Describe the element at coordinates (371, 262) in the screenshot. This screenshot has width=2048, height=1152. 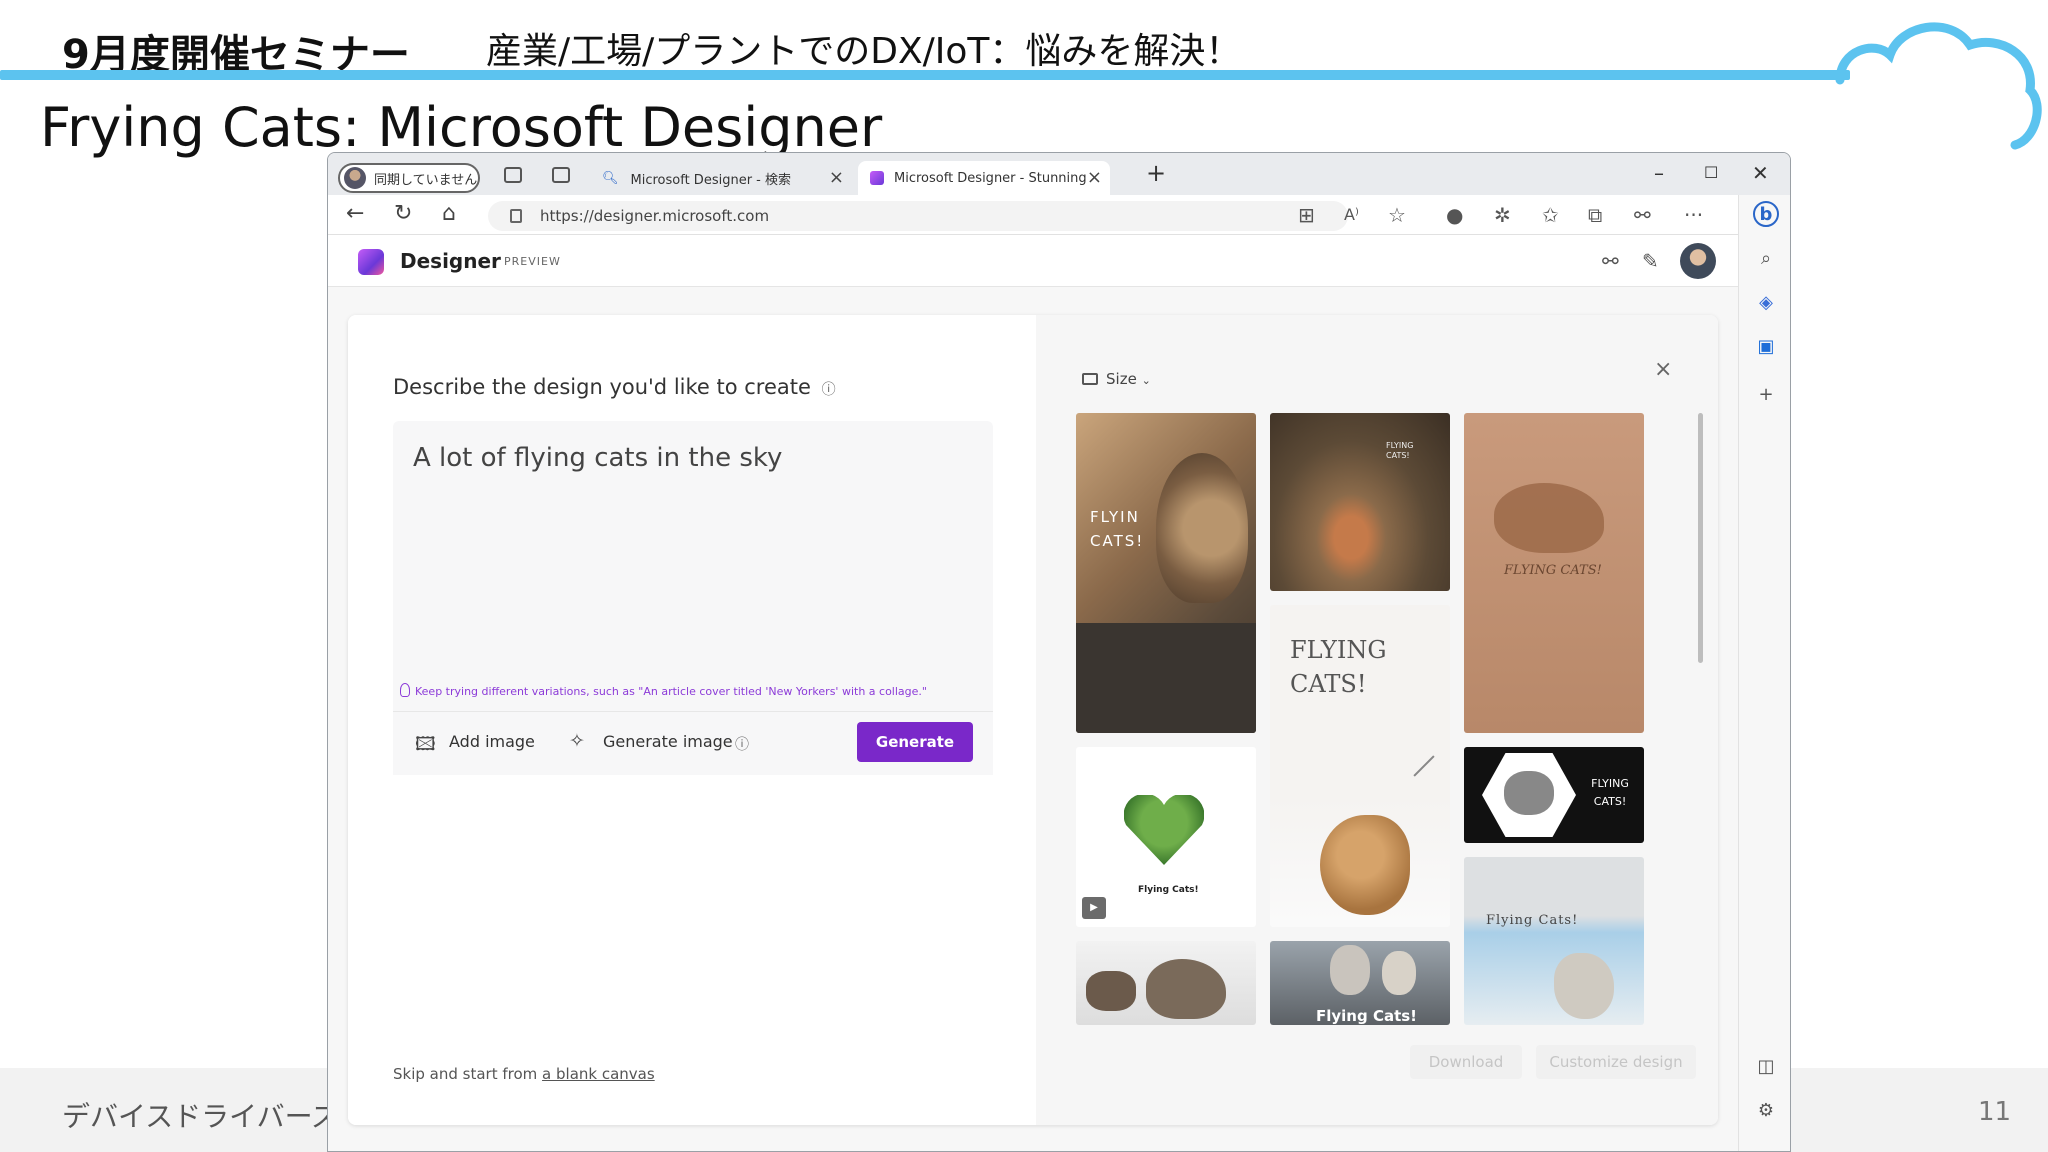
I see `designer-logo-icon` at that location.